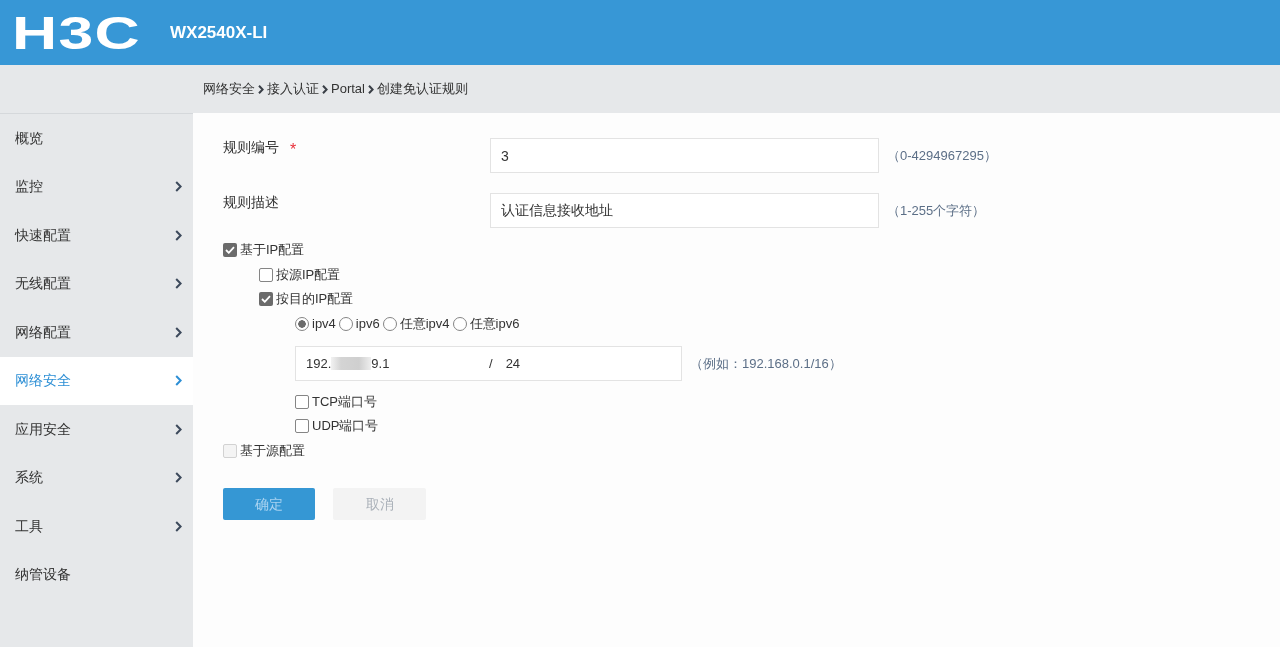  What do you see at coordinates (488, 363) in the screenshot?
I see `ip-address-field: 192. 9.1 / 24` at bounding box center [488, 363].